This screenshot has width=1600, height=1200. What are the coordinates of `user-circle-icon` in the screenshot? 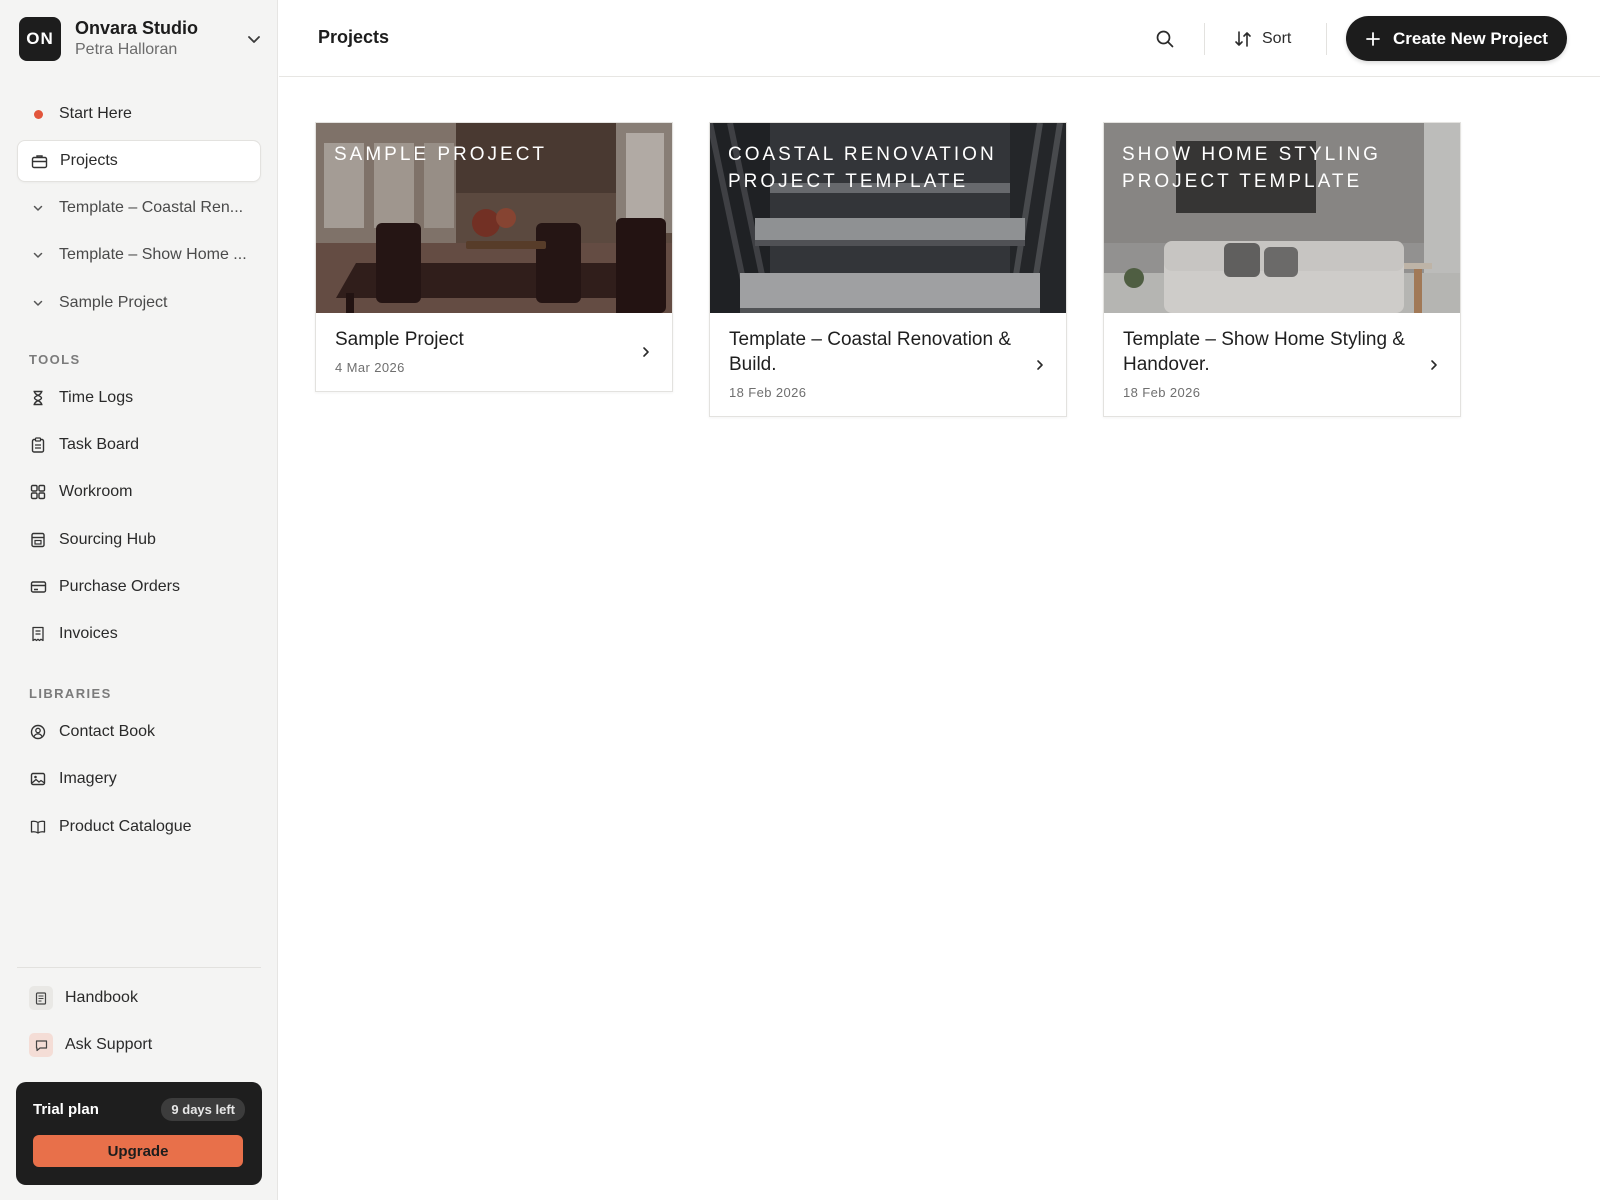 It's located at (38, 732).